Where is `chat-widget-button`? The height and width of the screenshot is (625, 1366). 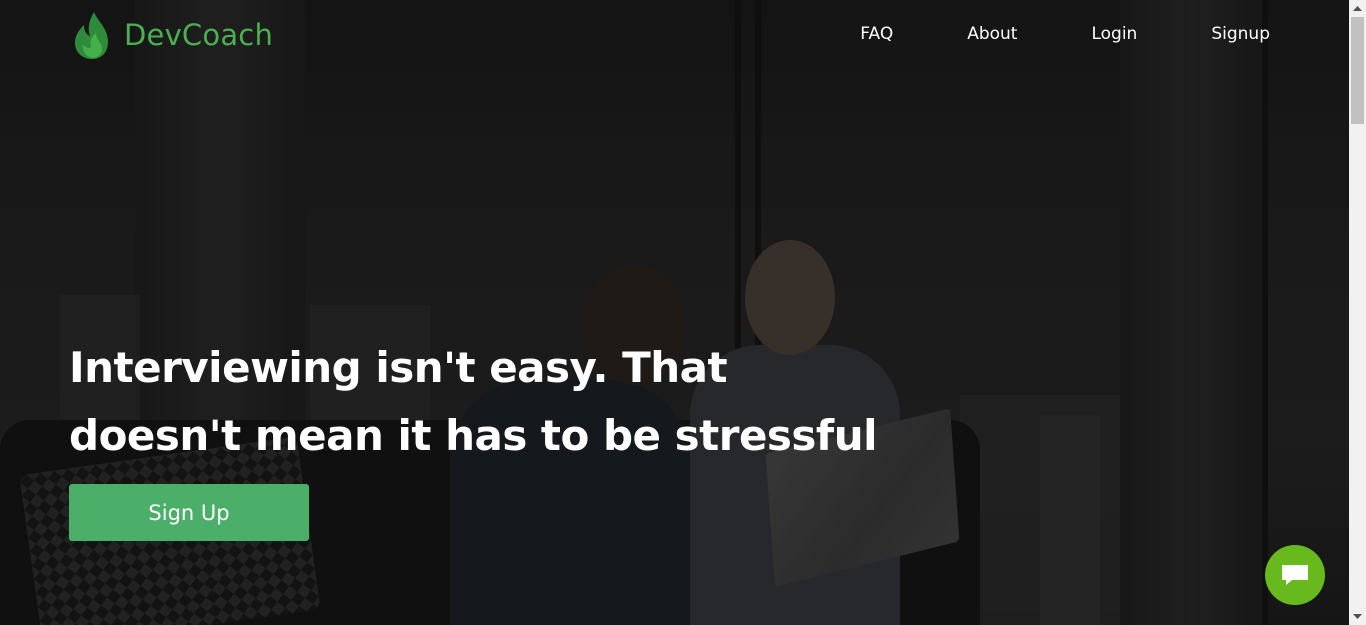
chat-widget-button is located at coordinates (1295, 575).